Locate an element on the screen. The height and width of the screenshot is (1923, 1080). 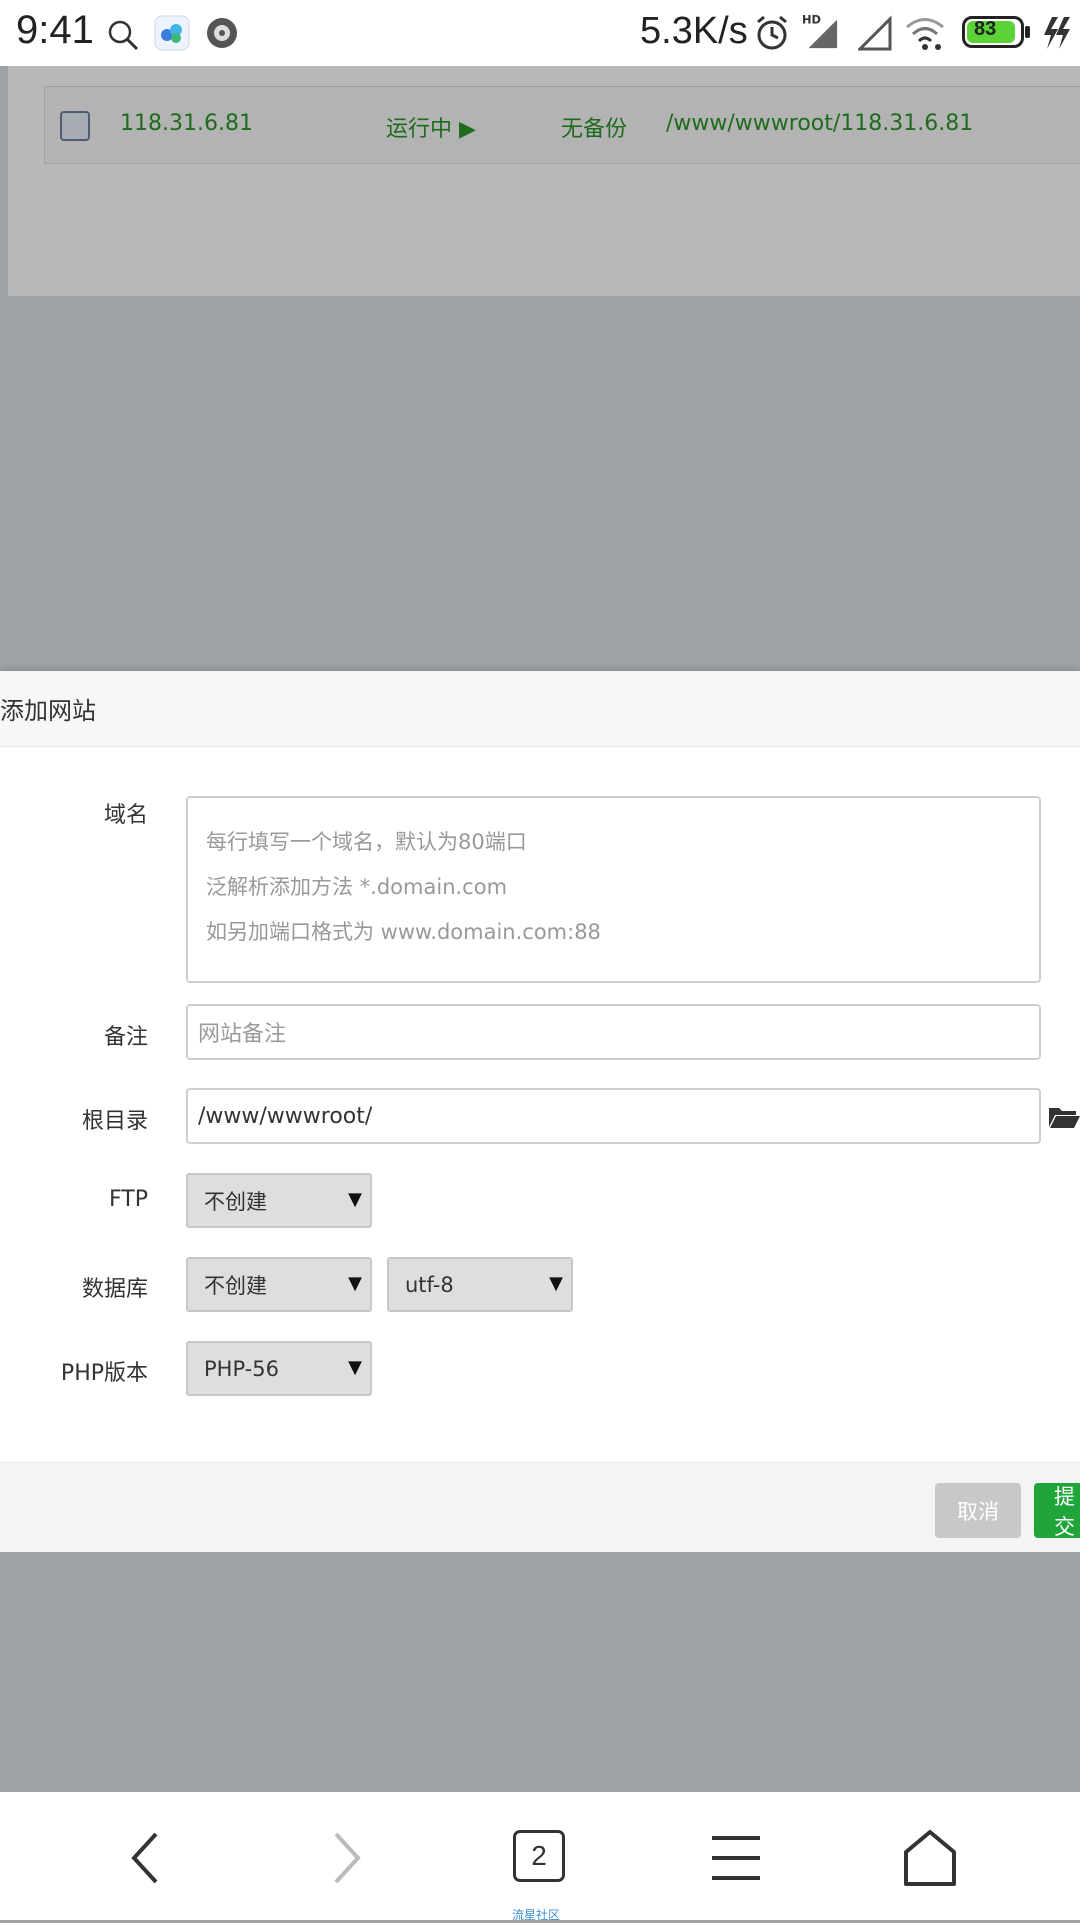
folder-open-icon is located at coordinates (1064, 1117).